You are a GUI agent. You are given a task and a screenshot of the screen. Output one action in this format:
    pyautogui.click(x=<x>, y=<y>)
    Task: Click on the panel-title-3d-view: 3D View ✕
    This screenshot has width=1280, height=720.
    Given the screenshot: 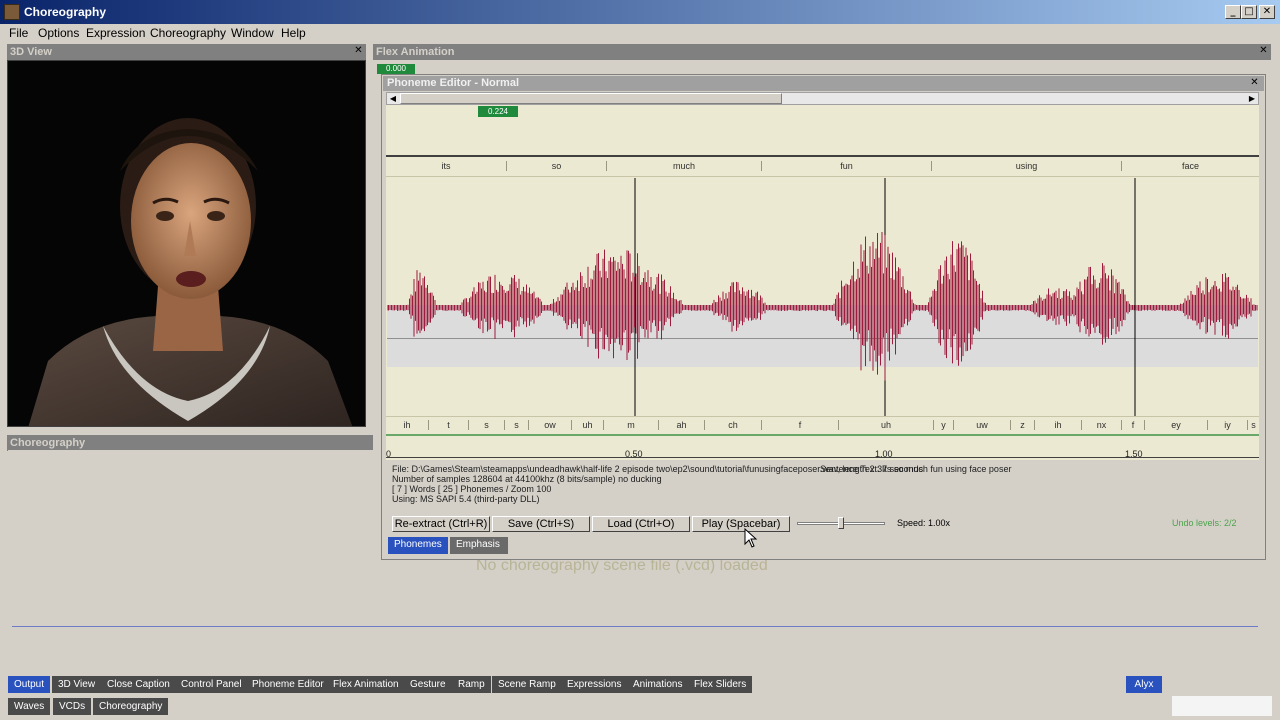 What is the action you would take?
    pyautogui.click(x=186, y=52)
    